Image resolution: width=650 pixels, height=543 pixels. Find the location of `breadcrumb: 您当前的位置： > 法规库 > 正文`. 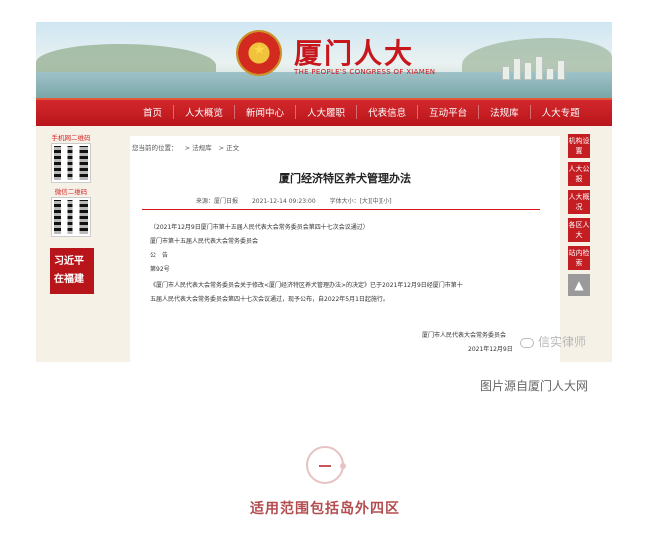

breadcrumb: 您当前的位置： > 法规库 > 正文 is located at coordinates (186, 148).